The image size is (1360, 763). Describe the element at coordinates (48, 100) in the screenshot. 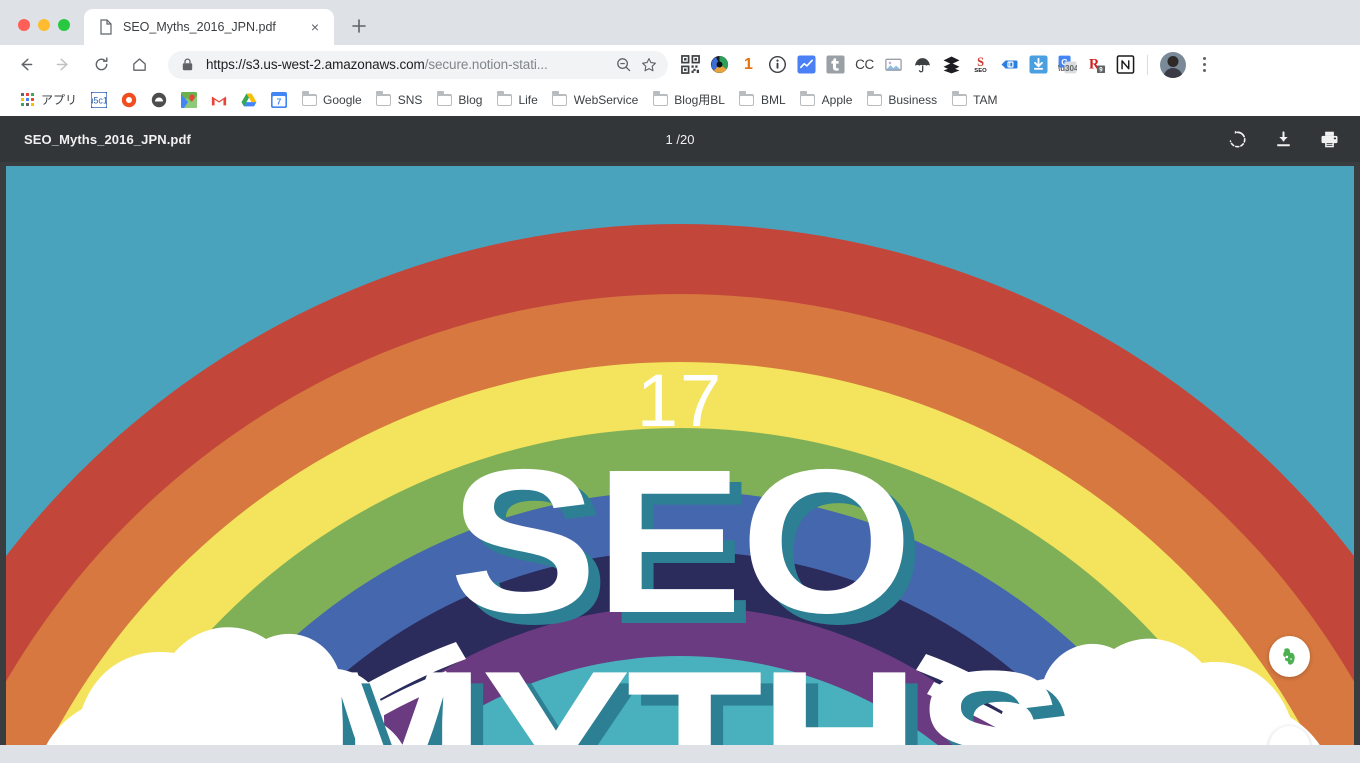

I see `bookmark-apps: アプリ` at that location.